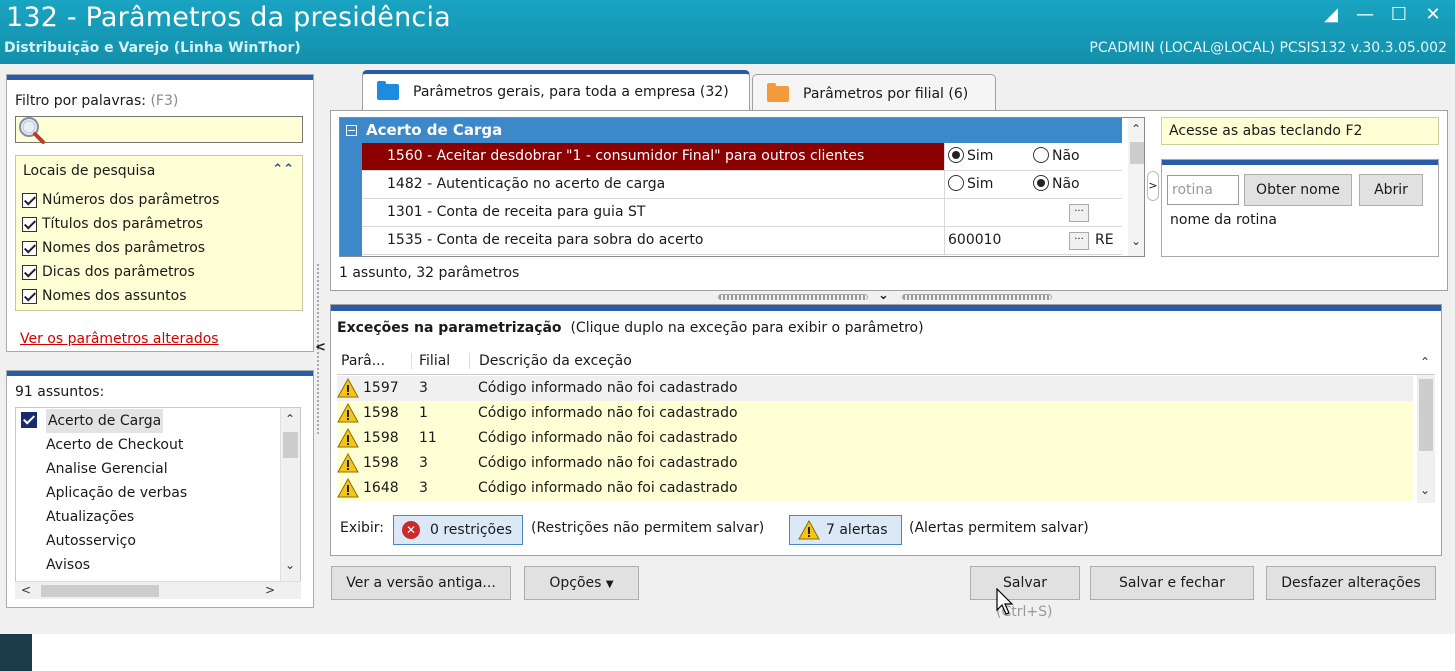 The height and width of the screenshot is (671, 1455). Describe the element at coordinates (228, 17) in the screenshot. I see `window-title: 132 - Parâmetros da presidência` at that location.